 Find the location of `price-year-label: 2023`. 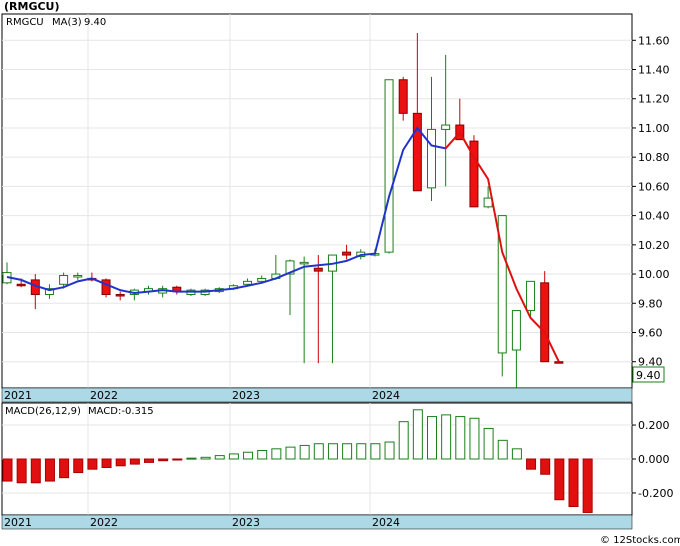

price-year-label: 2023 is located at coordinates (246, 395).